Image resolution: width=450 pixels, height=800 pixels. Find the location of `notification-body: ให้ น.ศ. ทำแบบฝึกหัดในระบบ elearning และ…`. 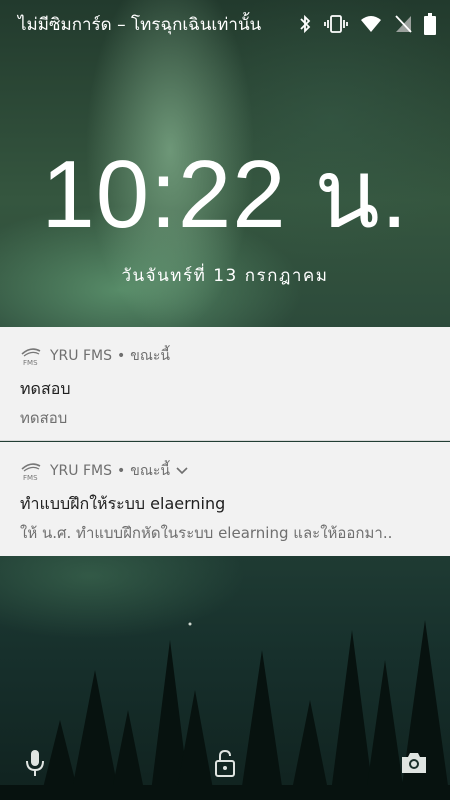

notification-body: ให้ น.ศ. ทำแบบฝึกหัดในระบบ elearning และ… is located at coordinates (206, 533).